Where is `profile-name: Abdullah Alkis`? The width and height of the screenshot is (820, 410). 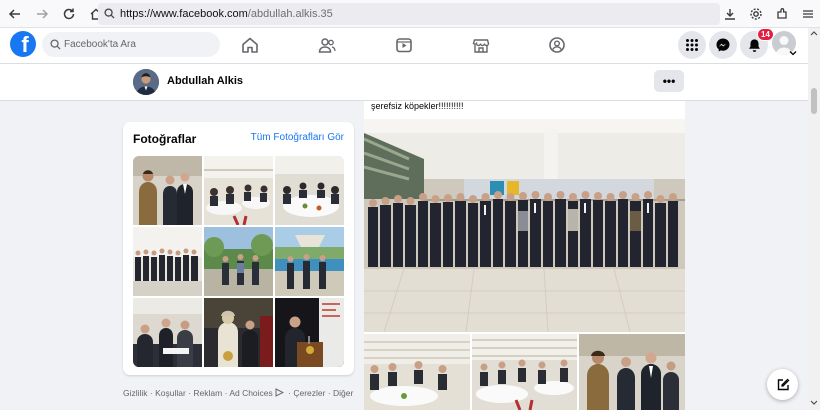 profile-name: Abdullah Alkis is located at coordinates (205, 81).